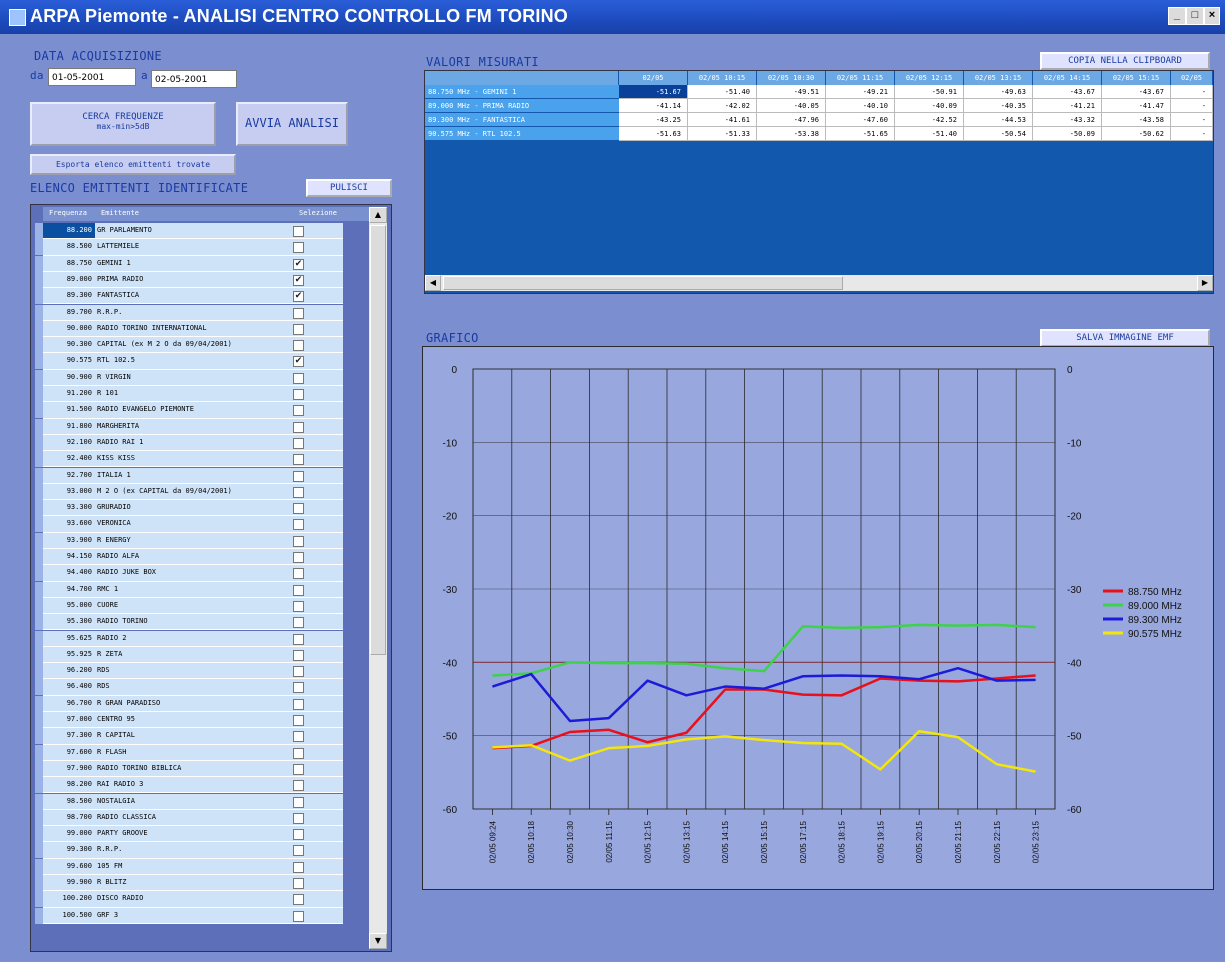  I want to click on emitter-row: 90.300 CAPITAL (ex M 2 O da 09/04/2001), so click(193, 345).